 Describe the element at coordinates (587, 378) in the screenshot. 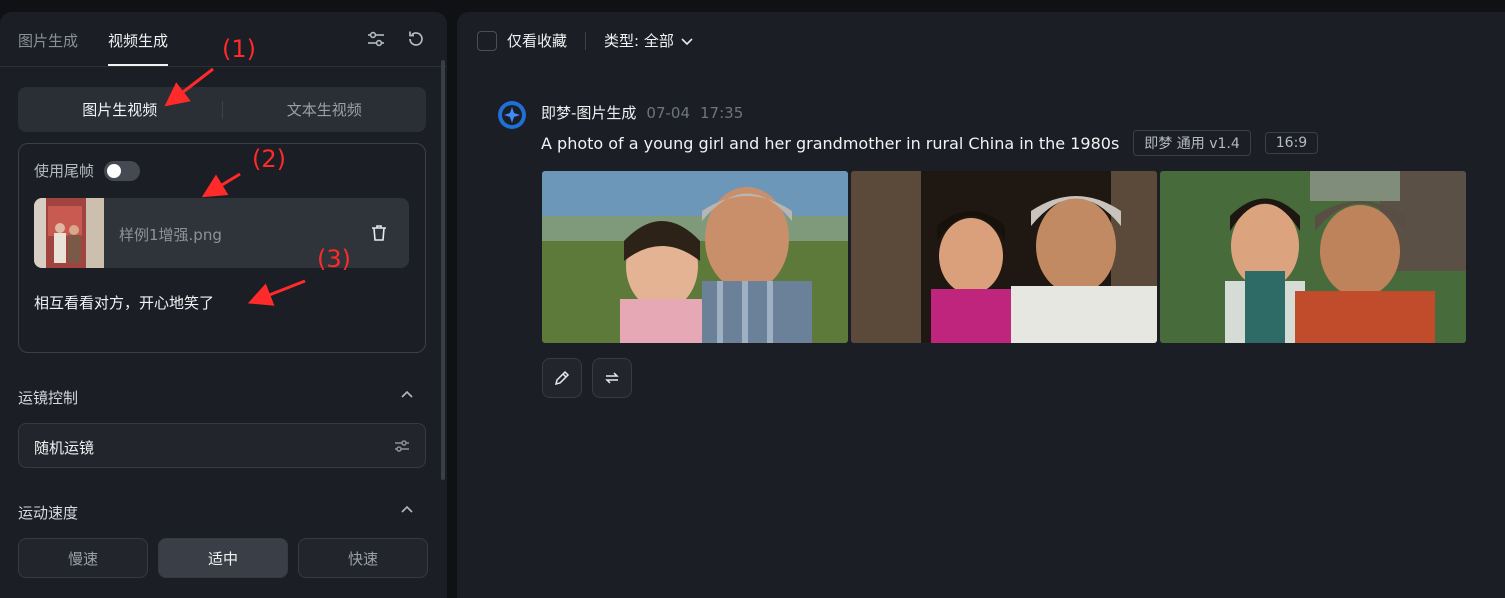

I see `image-actions` at that location.